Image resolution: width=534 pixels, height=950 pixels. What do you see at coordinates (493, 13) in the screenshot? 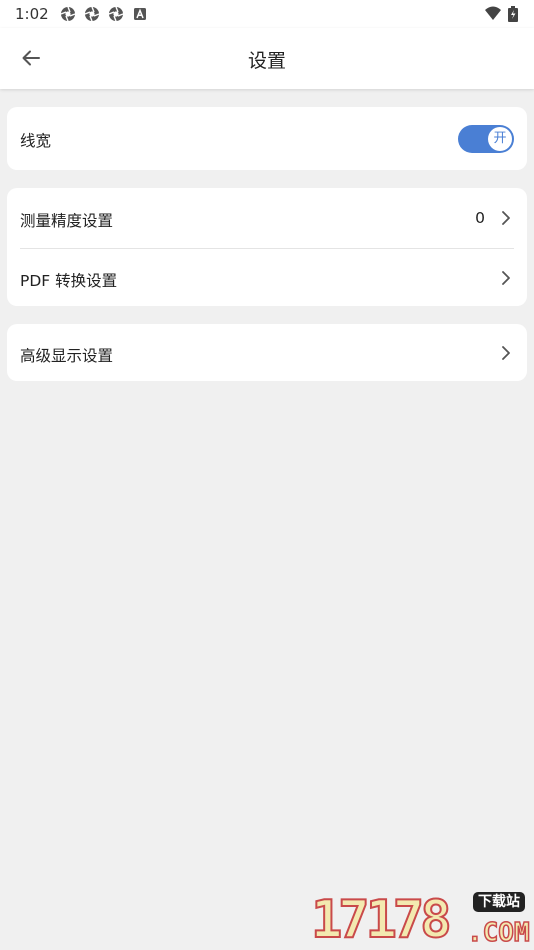
I see `wifi-icon` at bounding box center [493, 13].